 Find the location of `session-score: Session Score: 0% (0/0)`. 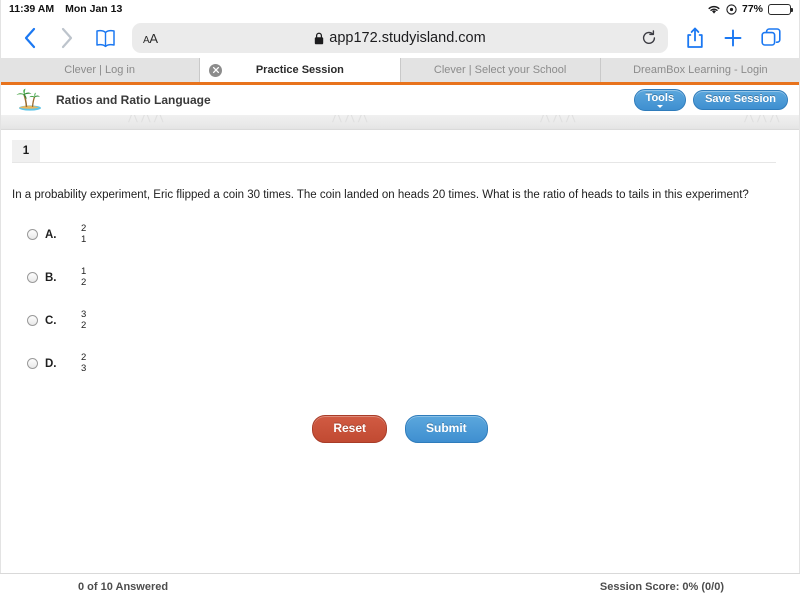

session-score: Session Score: 0% (0/0) is located at coordinates (661, 587).